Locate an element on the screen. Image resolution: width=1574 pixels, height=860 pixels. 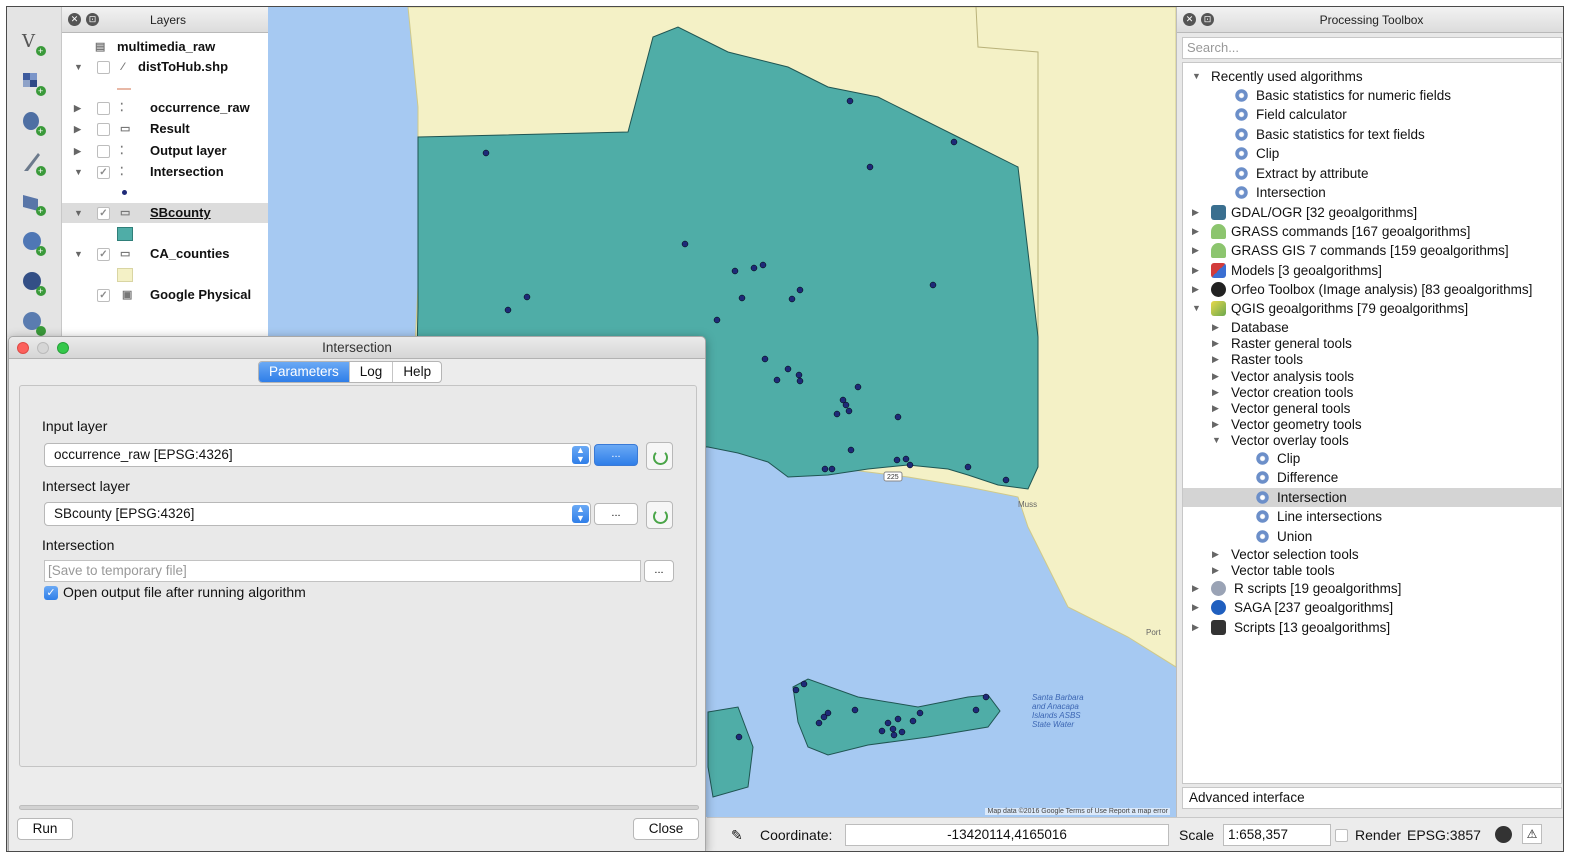
tree-item-provider: ▶ SAGA [237 geoalgorithms] is located at coordinates (1372, 607).